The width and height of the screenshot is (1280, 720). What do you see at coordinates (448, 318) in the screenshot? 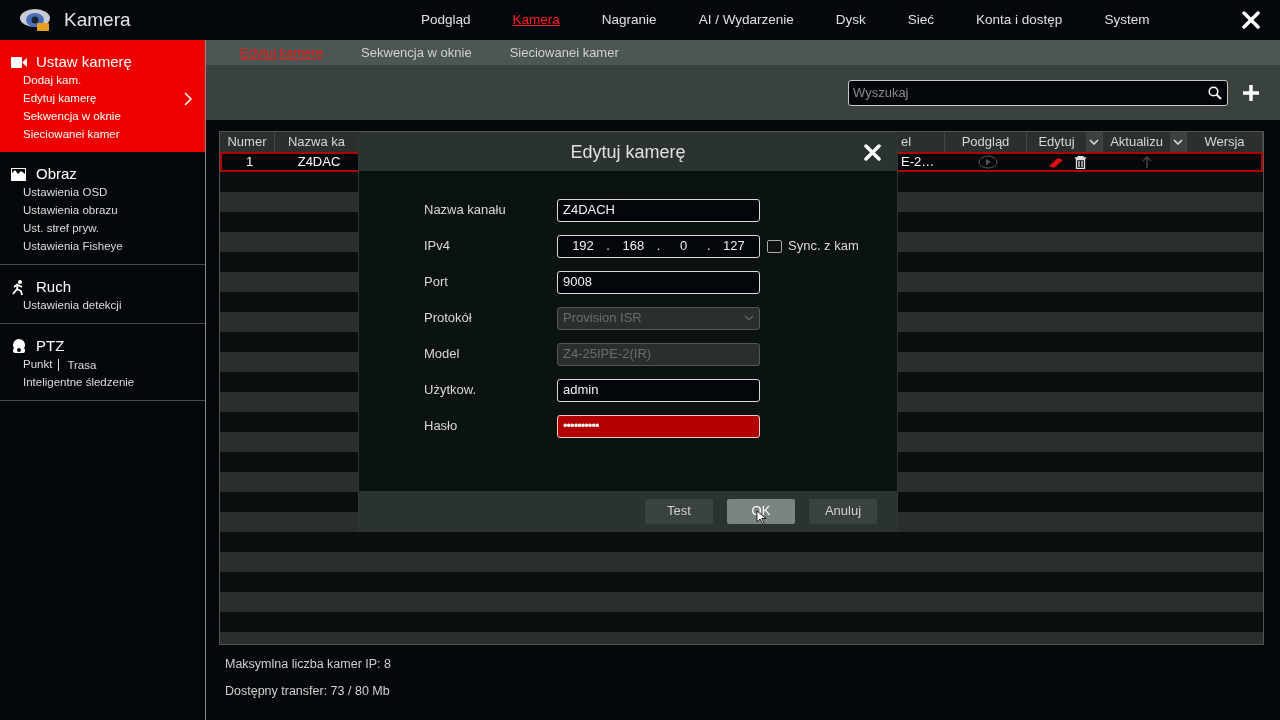
I see `field-label: Protokół` at bounding box center [448, 318].